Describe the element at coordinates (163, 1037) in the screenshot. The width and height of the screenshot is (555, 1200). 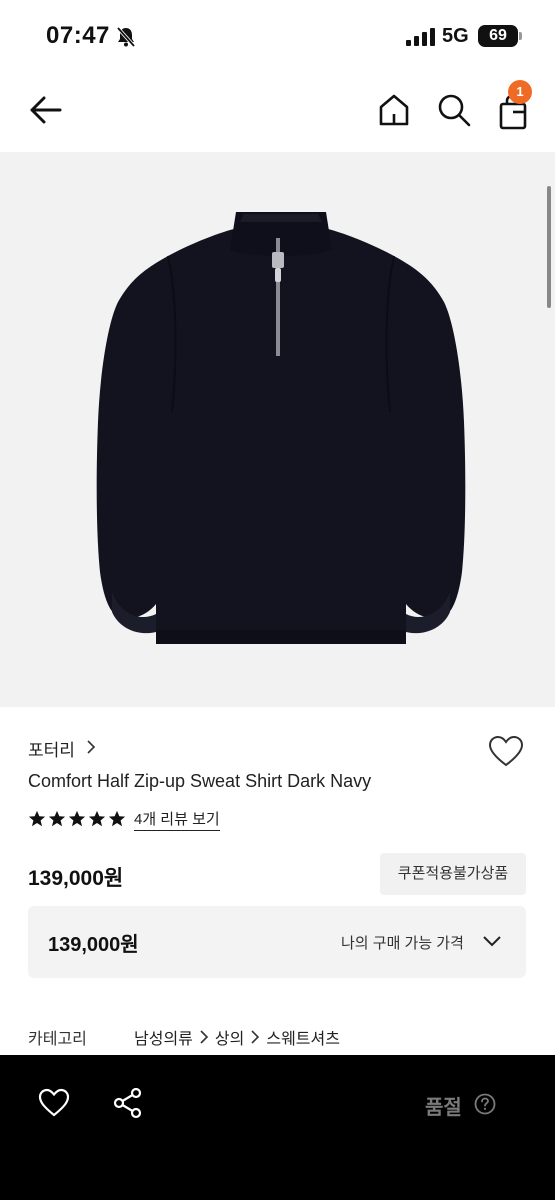
I see `category-link-1: 남성의류` at that location.